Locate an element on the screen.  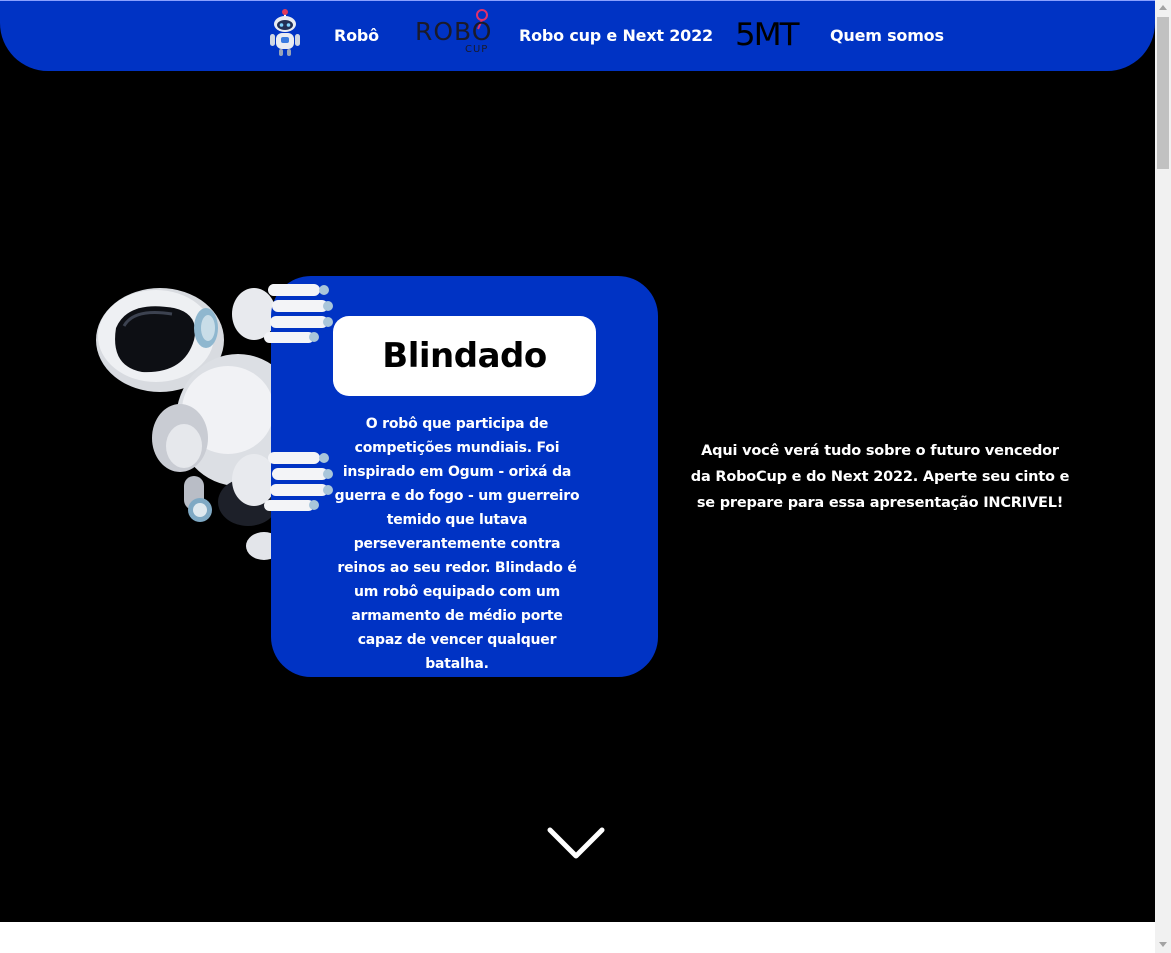
nav-link-robo: Robô is located at coordinates (356, 36).